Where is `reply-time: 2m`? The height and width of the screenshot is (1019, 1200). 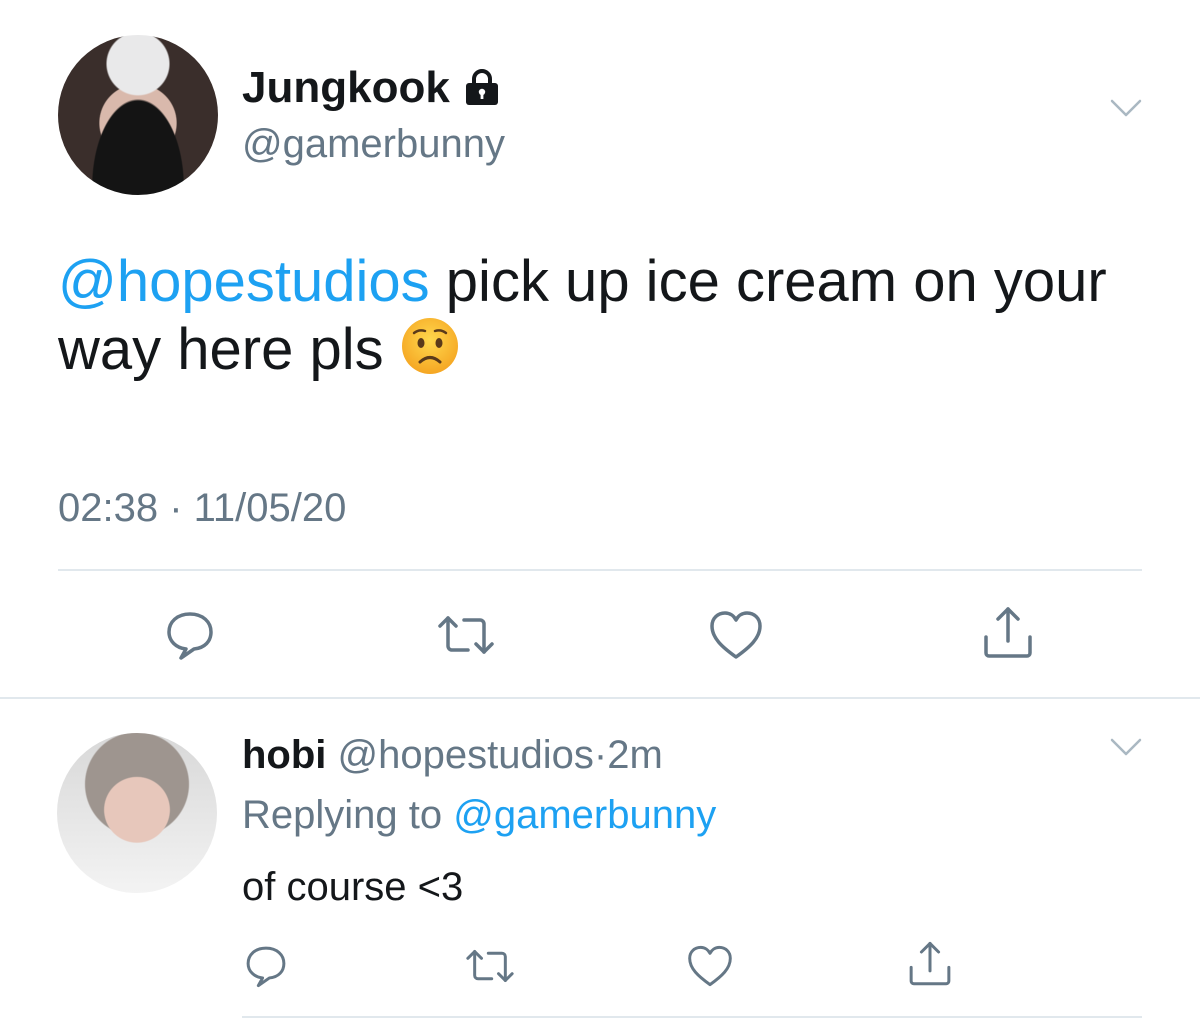 reply-time: 2m is located at coordinates (635, 755).